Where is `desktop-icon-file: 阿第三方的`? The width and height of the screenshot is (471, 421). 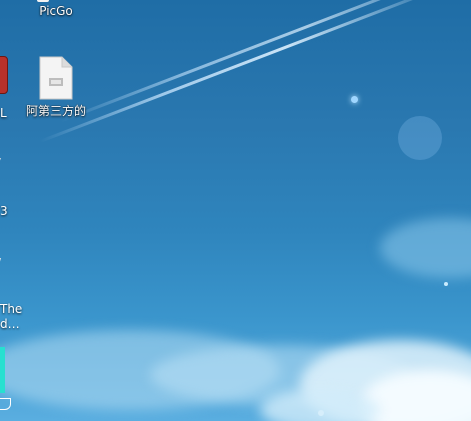
desktop-icon-file: 阿第三方的 is located at coordinates (56, 87).